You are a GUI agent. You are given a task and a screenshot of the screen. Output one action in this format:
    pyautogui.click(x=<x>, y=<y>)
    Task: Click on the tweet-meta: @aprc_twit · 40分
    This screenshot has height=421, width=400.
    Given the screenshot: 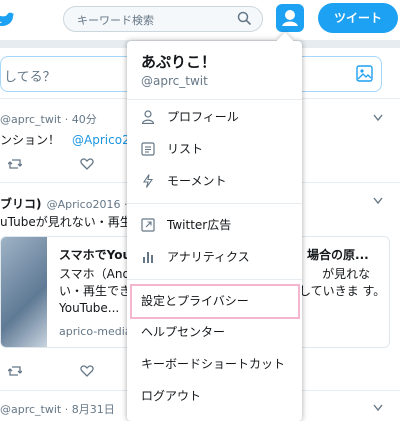 What is the action you would take?
    pyautogui.click(x=48, y=119)
    